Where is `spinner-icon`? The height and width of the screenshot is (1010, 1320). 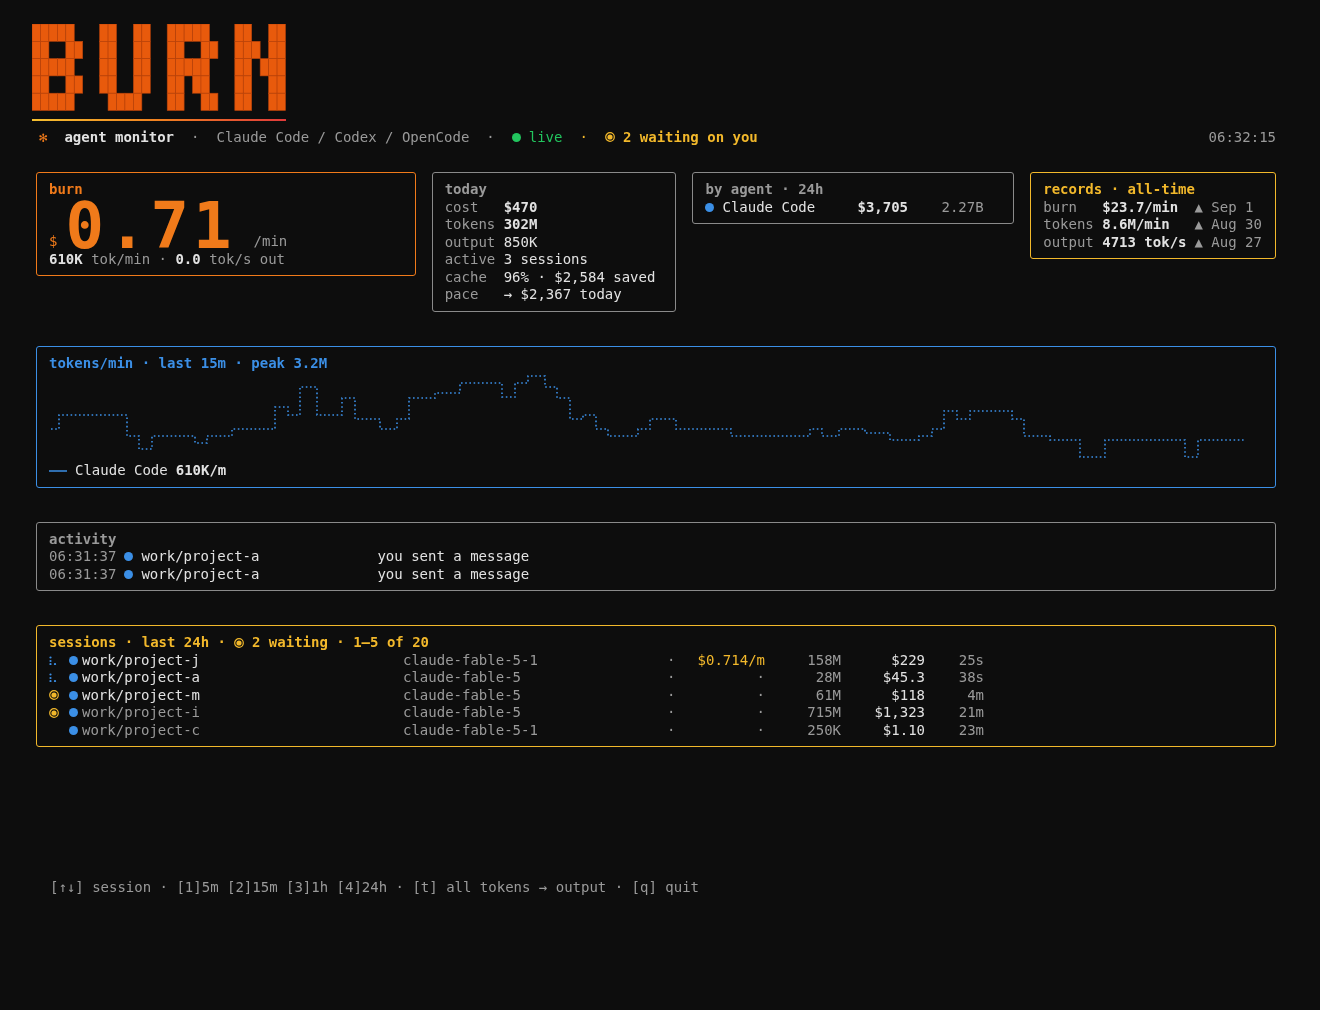 spinner-icon is located at coordinates (53, 660).